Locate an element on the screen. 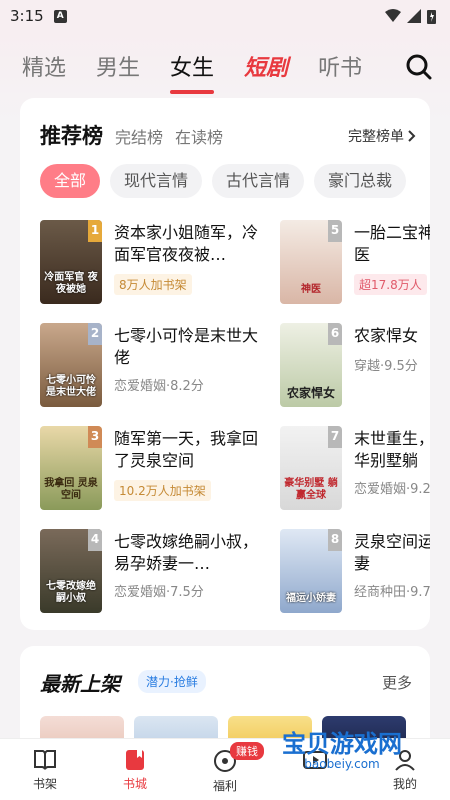  watermark-main: 宝贝游戏网 is located at coordinates (342, 744).